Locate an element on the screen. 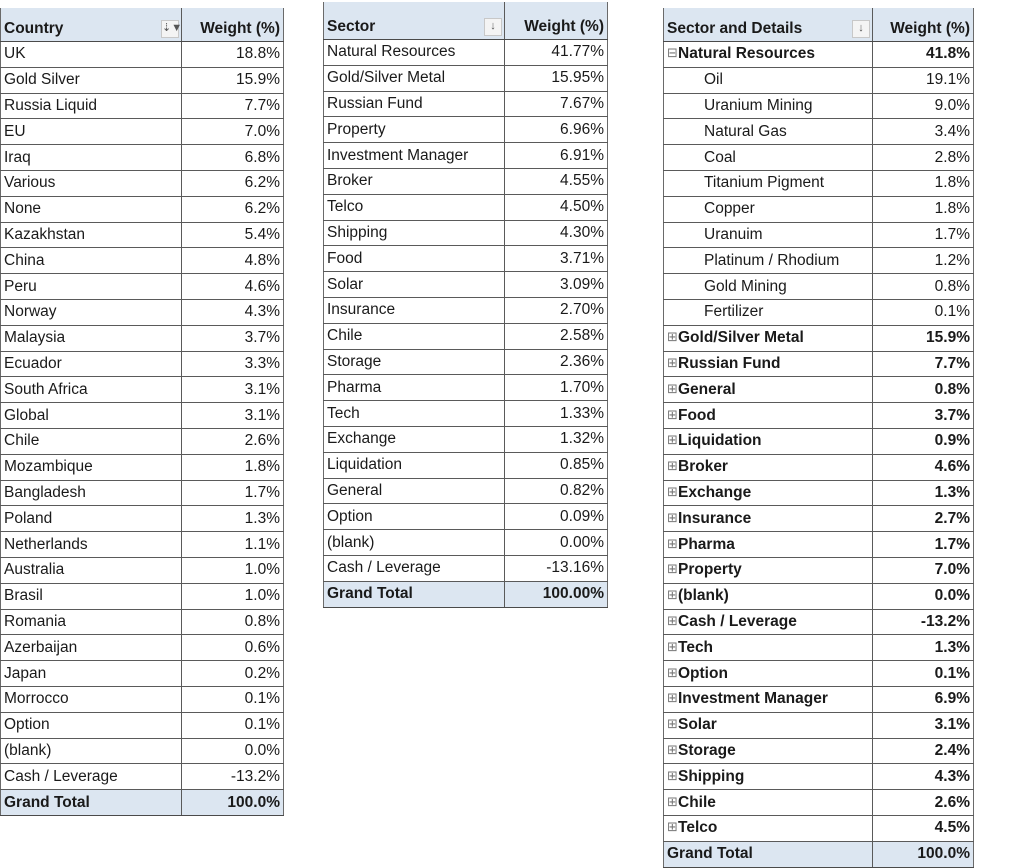 The image size is (1024, 868). group-label: Food is located at coordinates (697, 415).